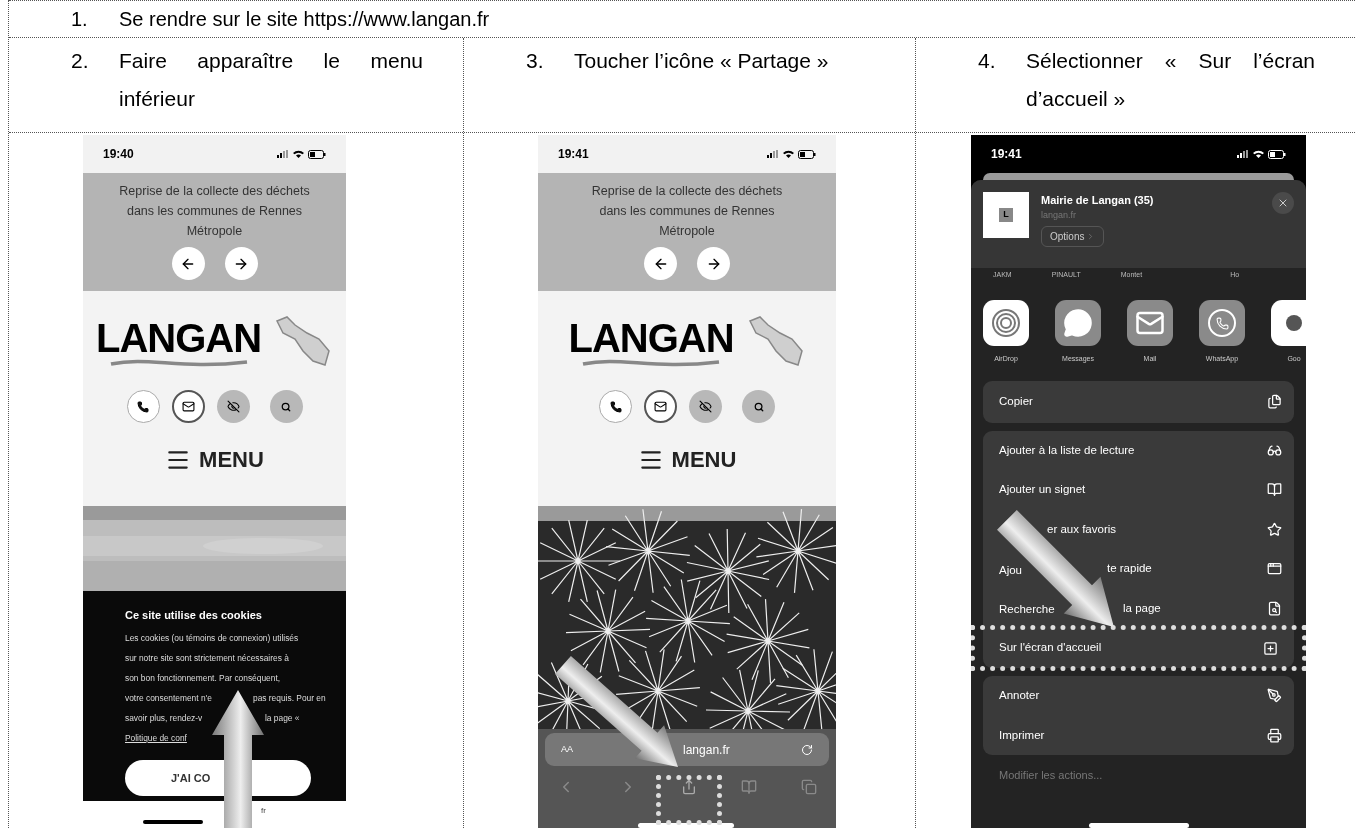  What do you see at coordinates (1138, 696) in the screenshot?
I see `action-item: Annoter` at bounding box center [1138, 696].